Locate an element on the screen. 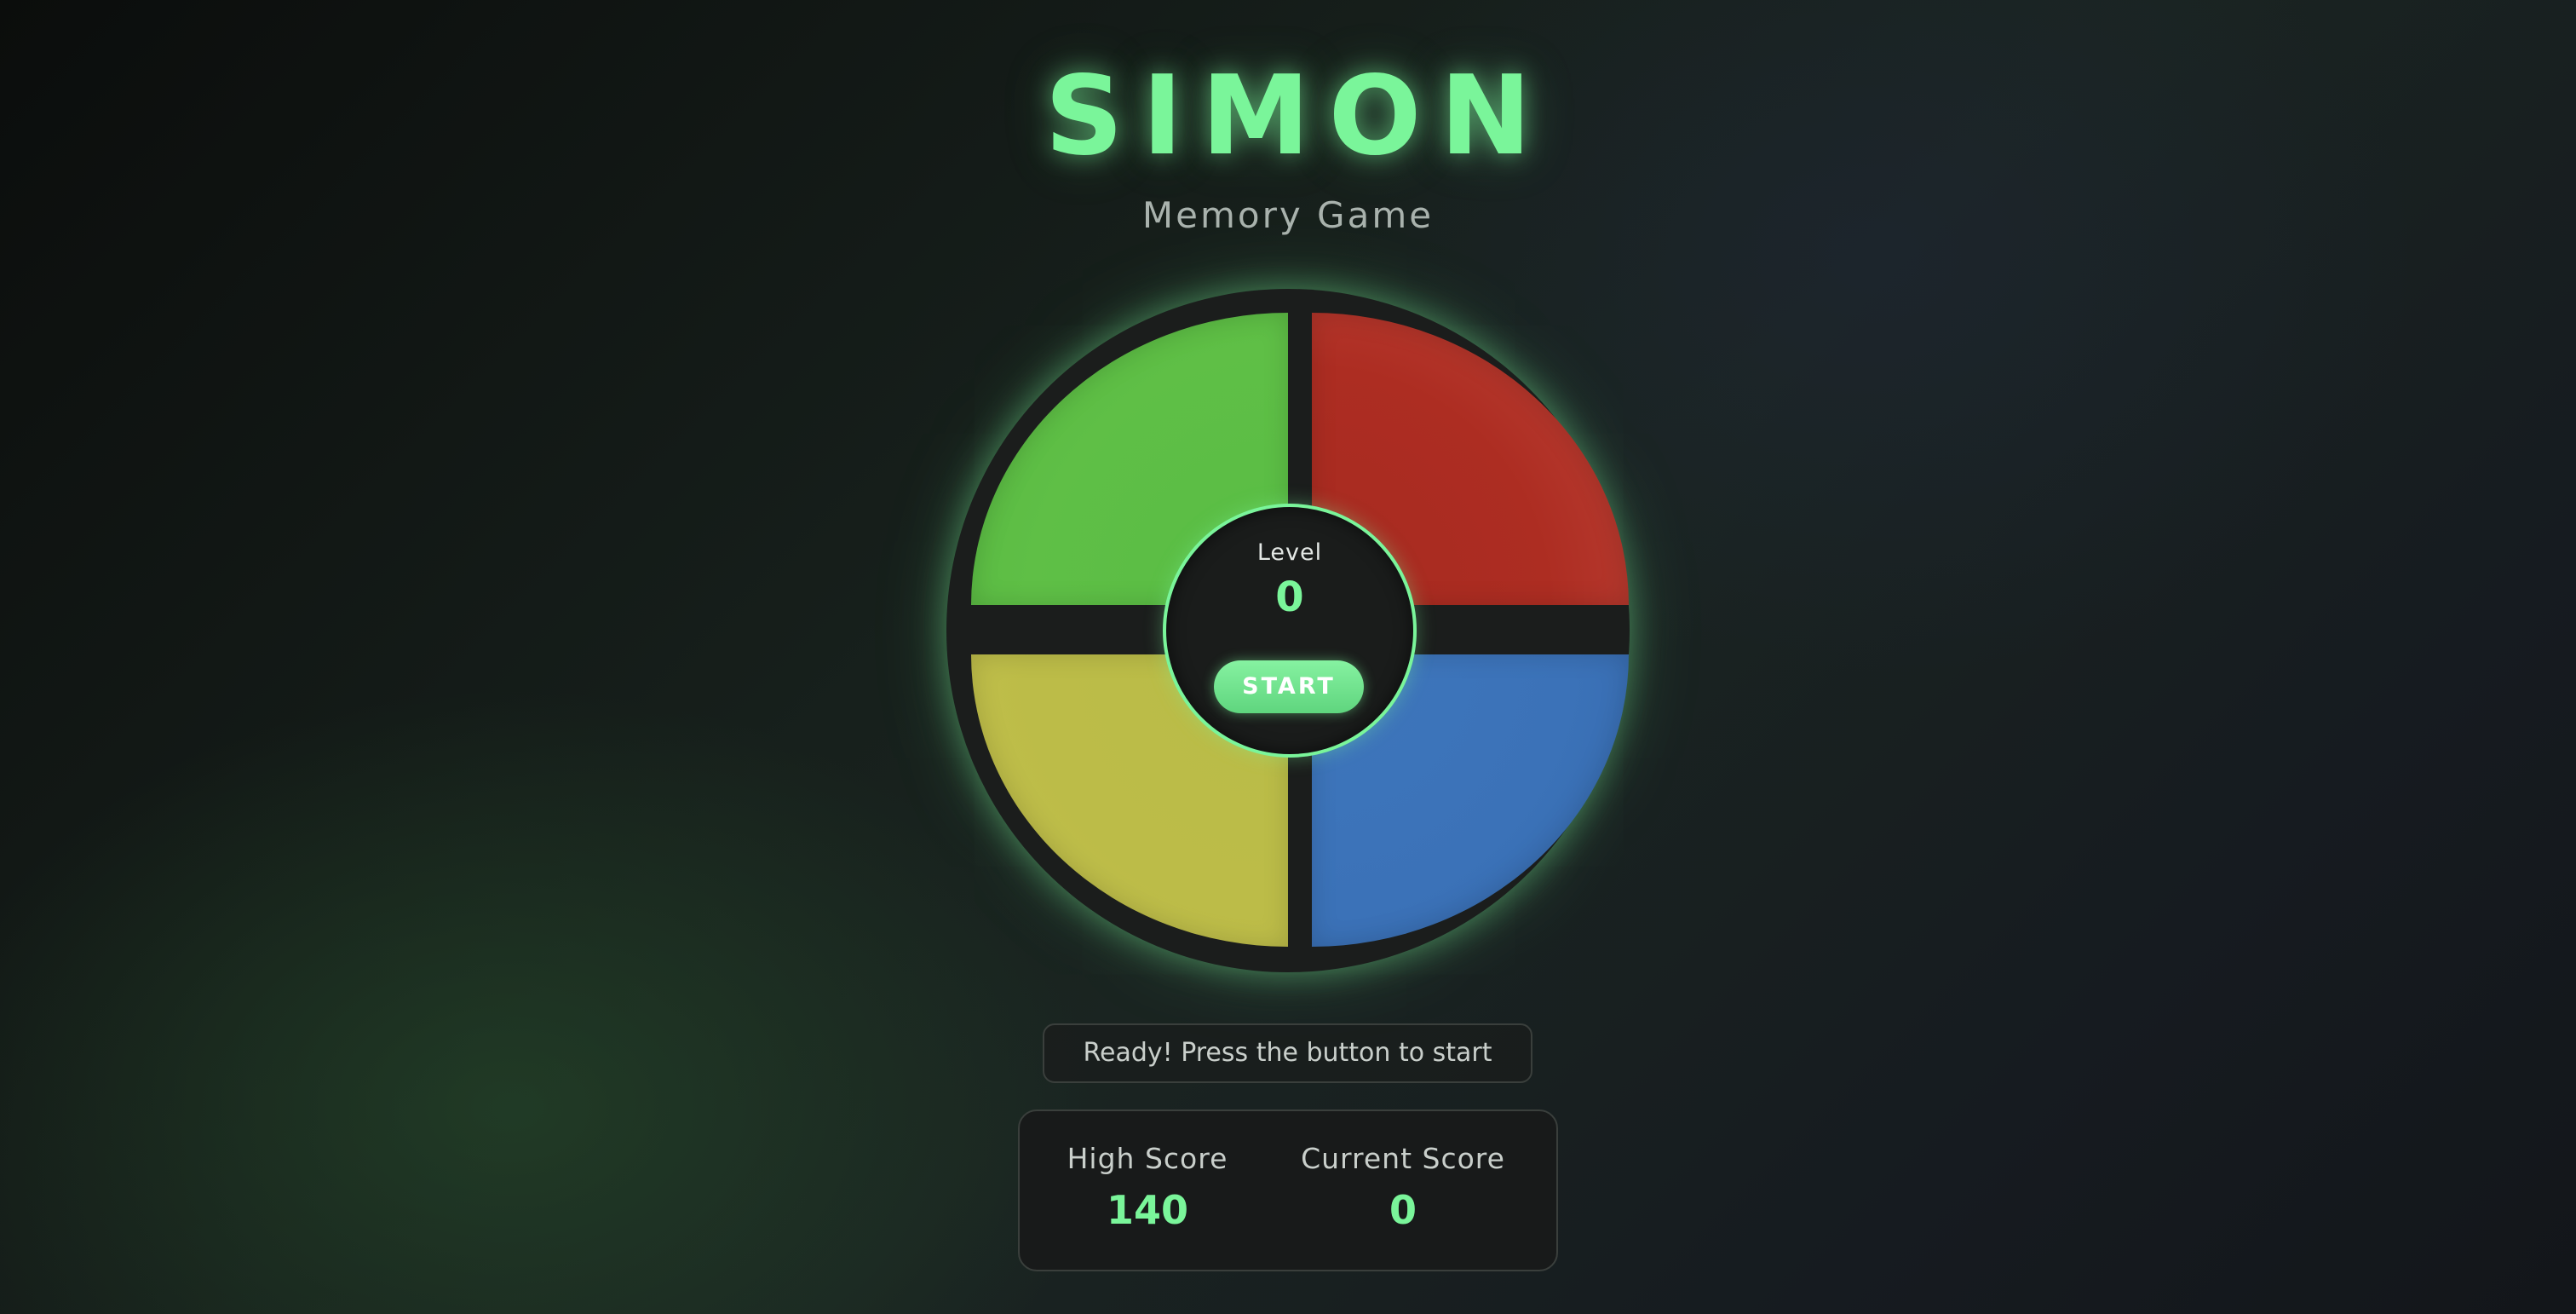  start-button: START is located at coordinates (1289, 686).